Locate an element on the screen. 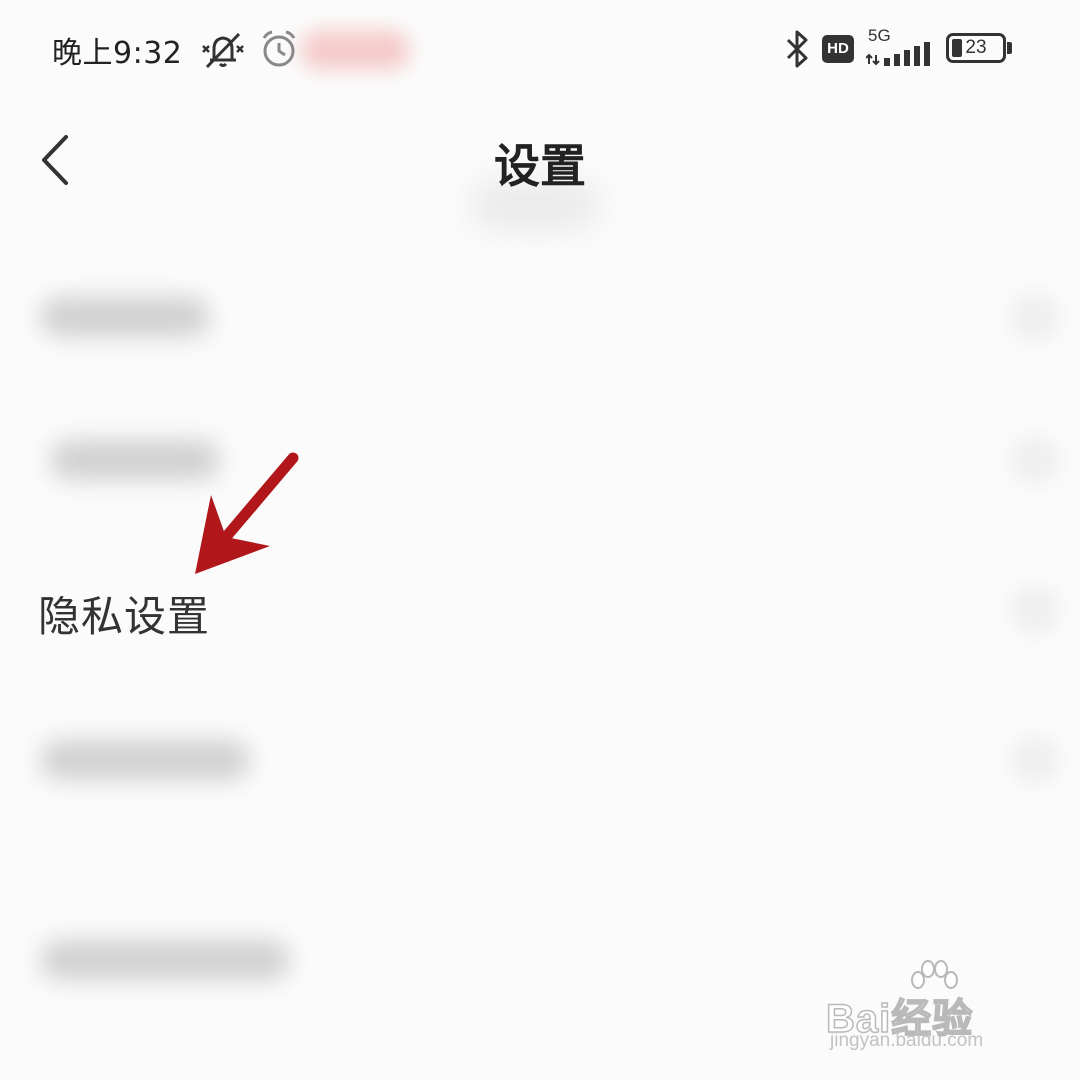 This screenshot has height=1080, width=1080. battery-level: 23 is located at coordinates (976, 47).